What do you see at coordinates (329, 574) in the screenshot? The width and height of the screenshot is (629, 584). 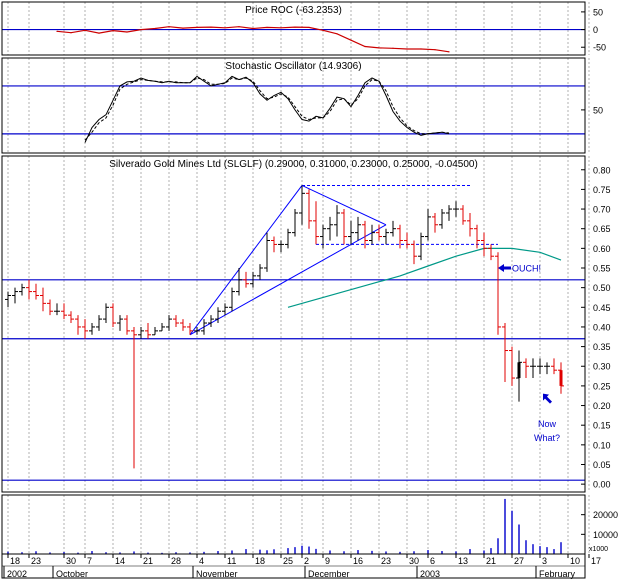 I see `time-period-label-3: December` at bounding box center [329, 574].